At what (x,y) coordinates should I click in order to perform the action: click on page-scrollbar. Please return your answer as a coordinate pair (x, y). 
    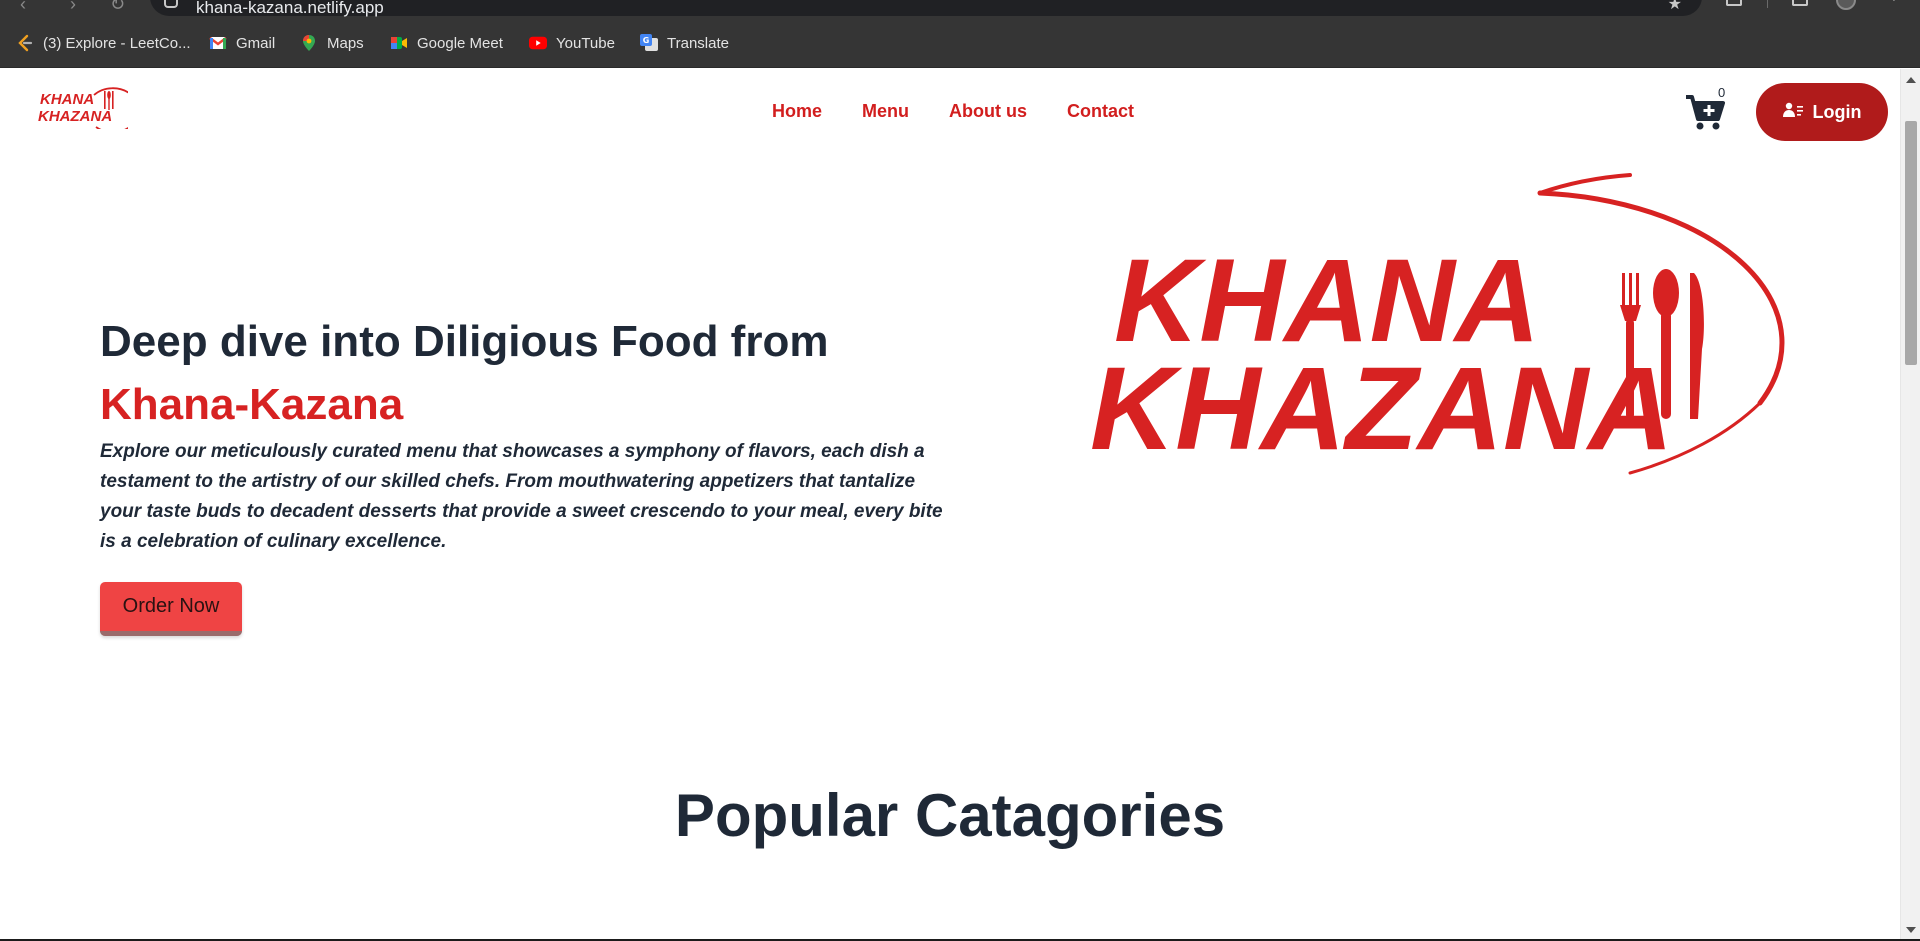
    Looking at the image, I should click on (1910, 505).